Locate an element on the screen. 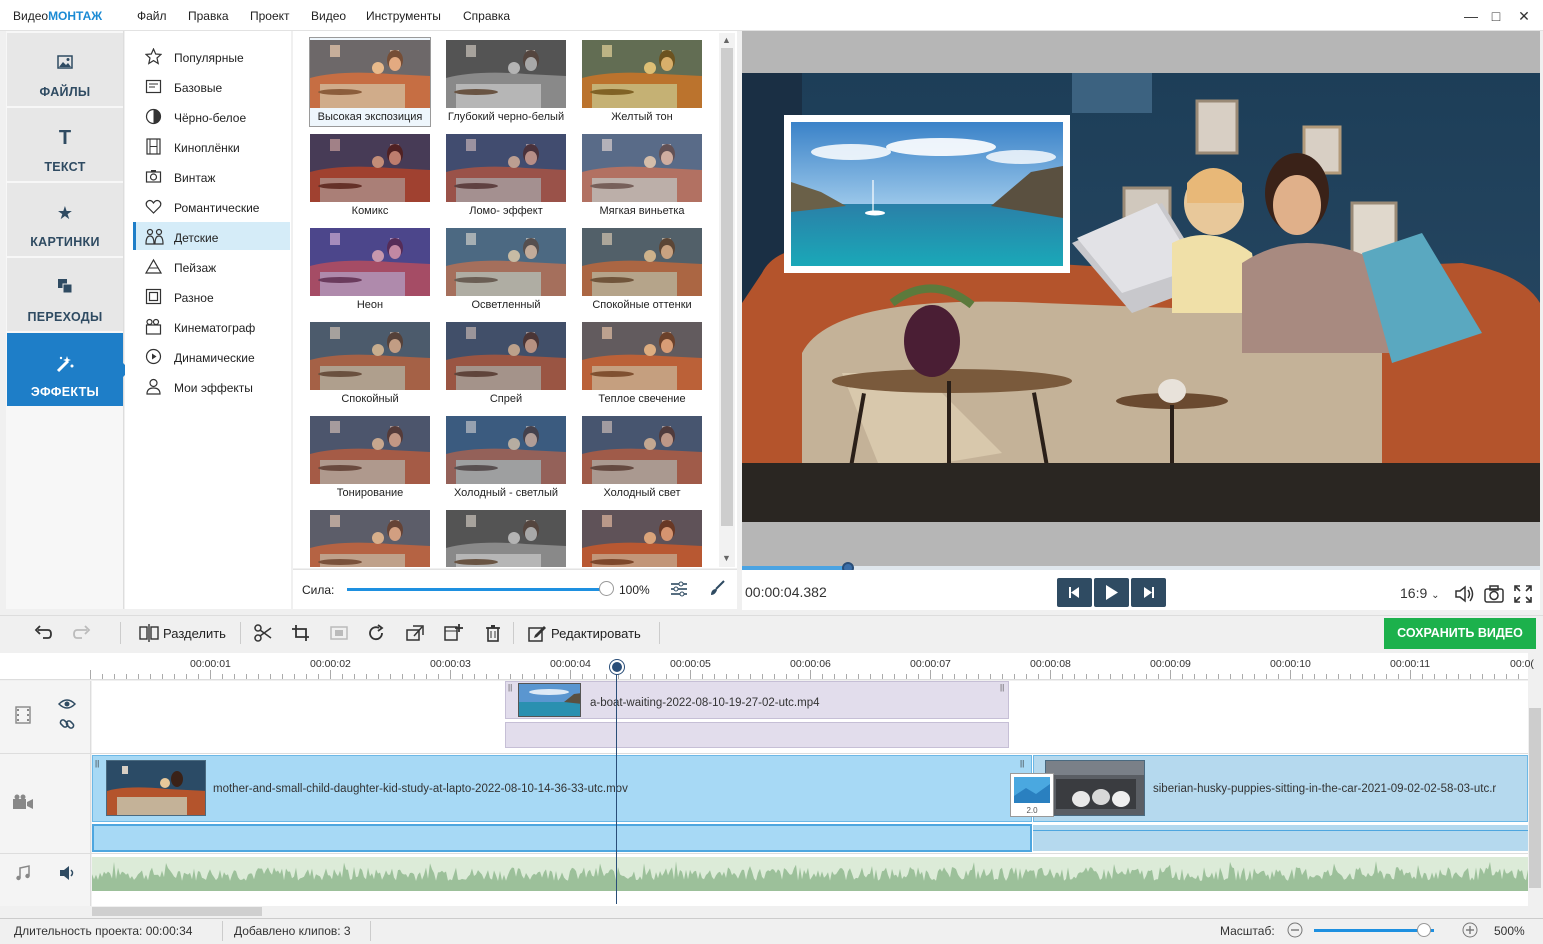 This screenshot has height=944, width=1543. toolbar-divider is located at coordinates (513, 633).